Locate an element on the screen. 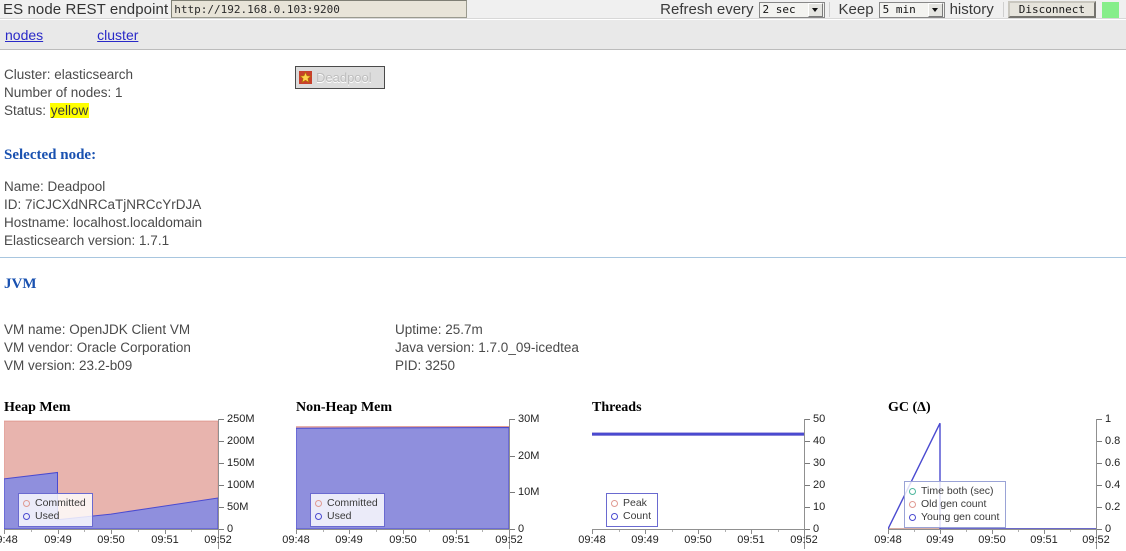 This screenshot has width=1126, height=551. y-tick-label: 40 is located at coordinates (819, 441).